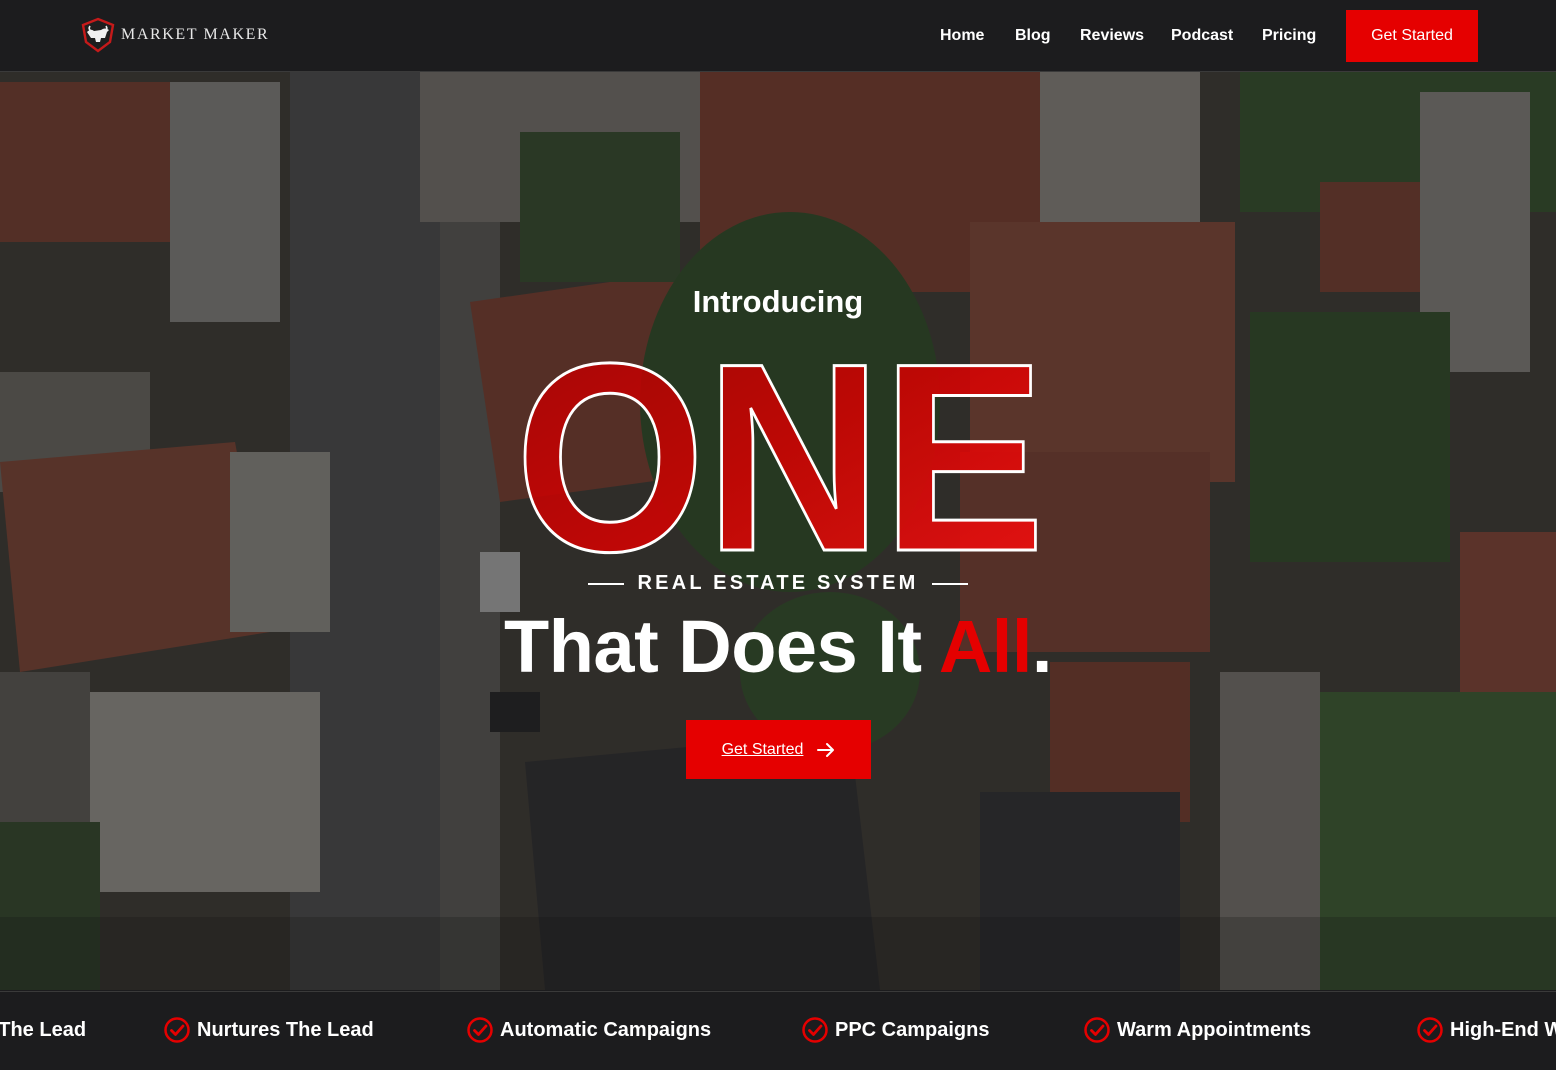 The image size is (1556, 1070). Describe the element at coordinates (985, 646) in the screenshot. I see `headline-accent: All` at that location.